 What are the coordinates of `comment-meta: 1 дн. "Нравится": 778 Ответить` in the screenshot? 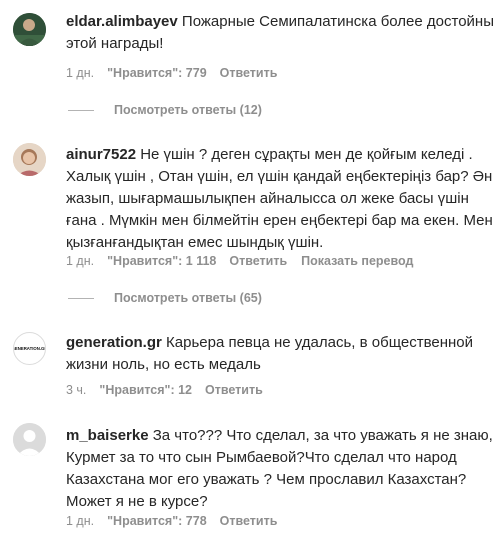 It's located at (178, 521).